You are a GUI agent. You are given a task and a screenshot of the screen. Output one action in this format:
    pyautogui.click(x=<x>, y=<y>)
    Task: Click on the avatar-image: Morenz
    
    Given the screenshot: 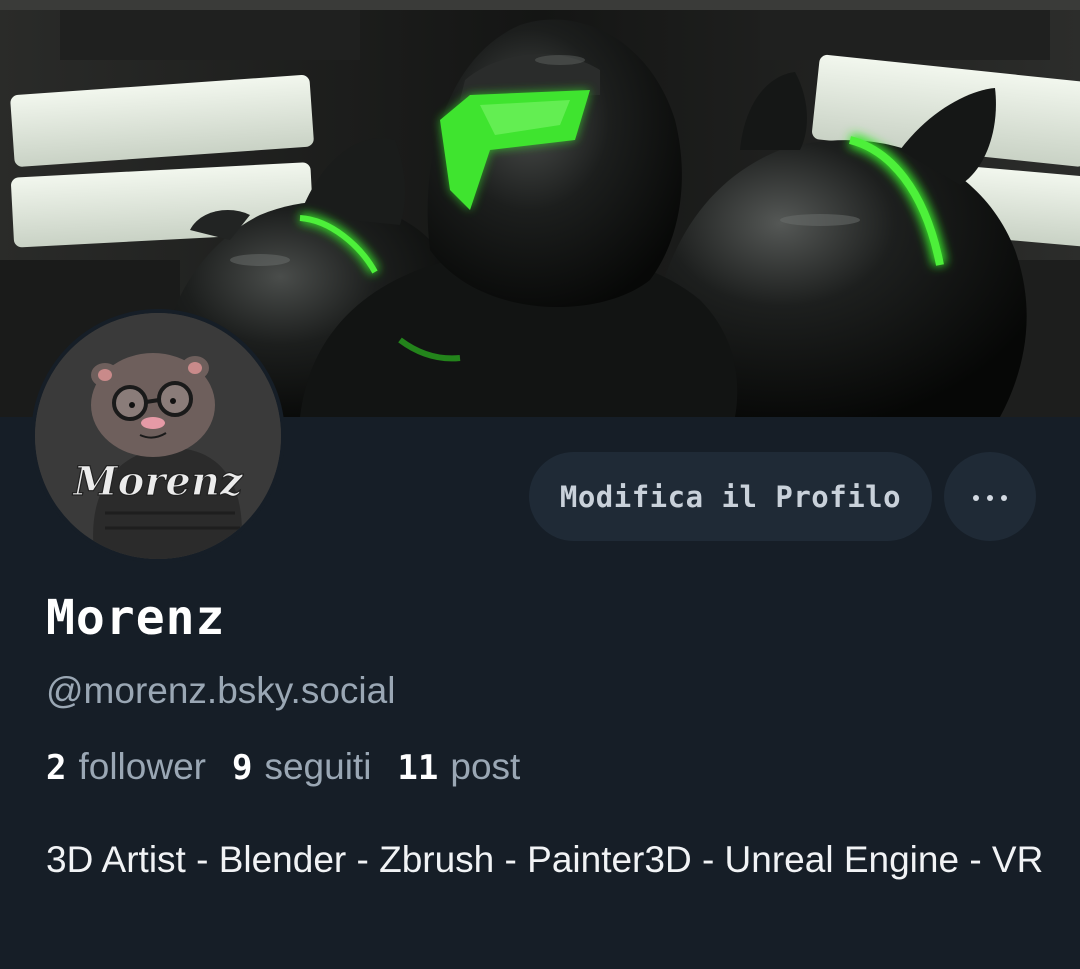 What is the action you would take?
    pyautogui.click(x=158, y=436)
    